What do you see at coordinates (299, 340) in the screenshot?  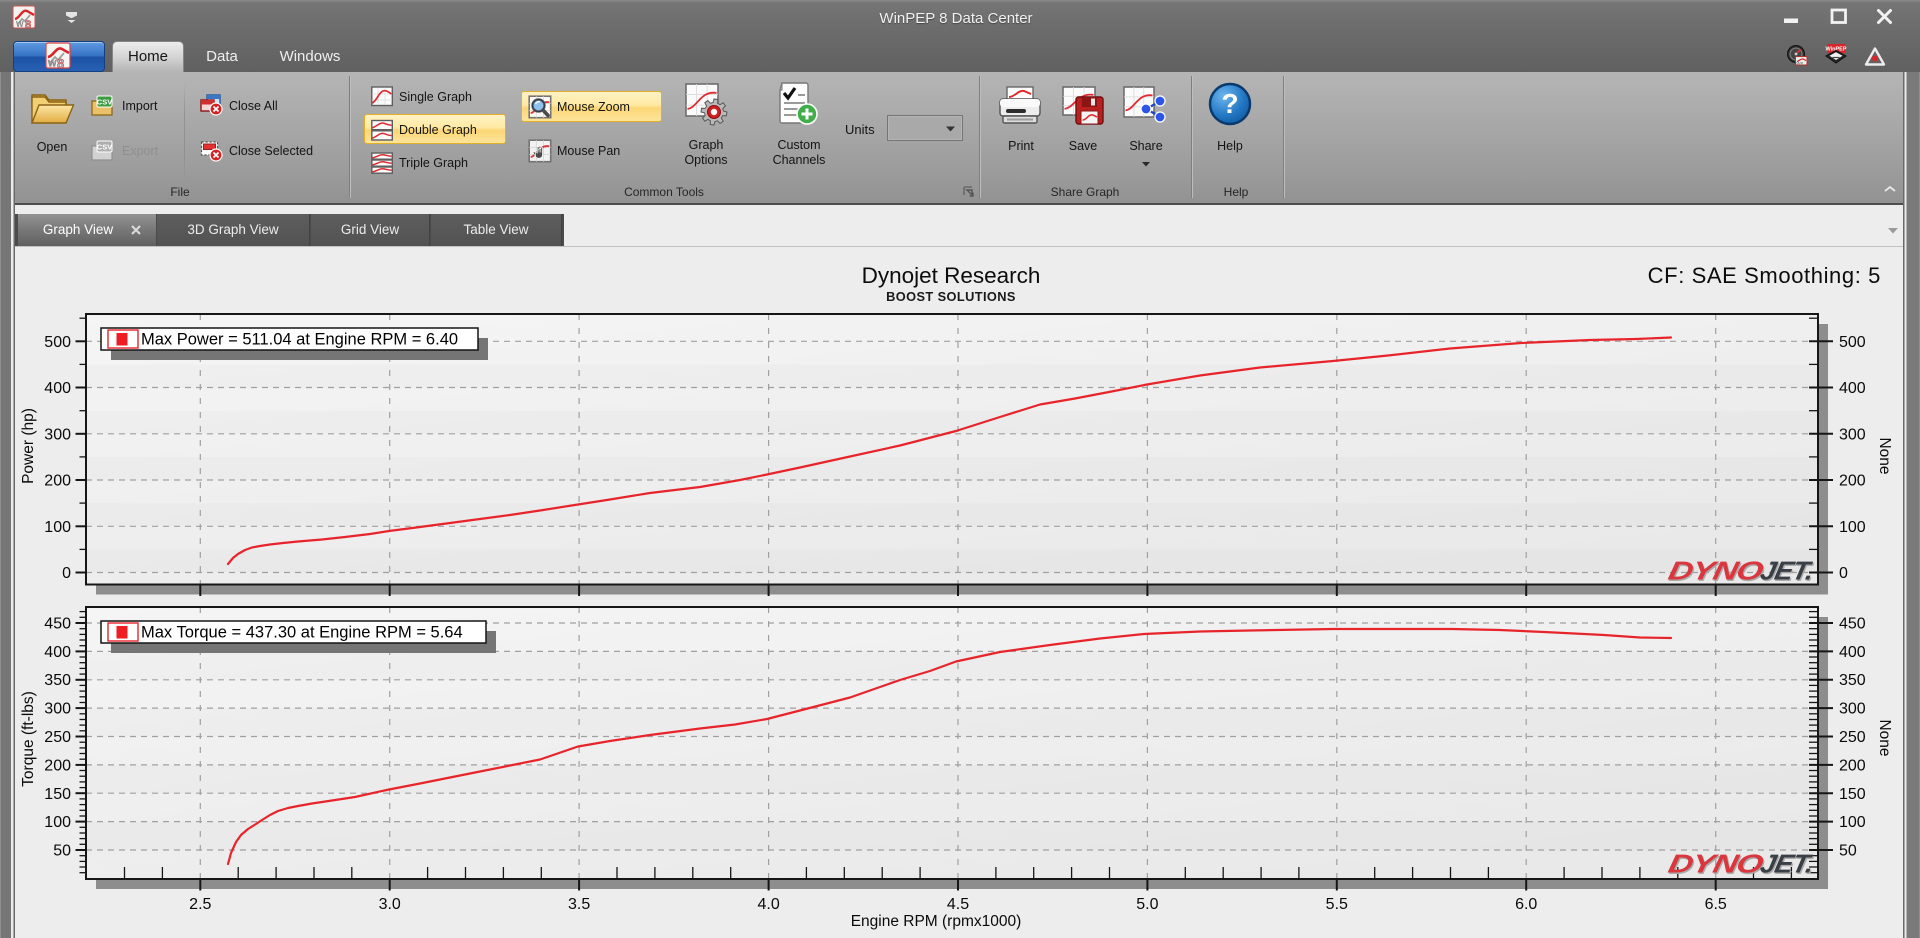 I see `svg-text:Max Power = 511.04 at Engine R: Max Power = 511.04 at Engine RPM = 6.40` at bounding box center [299, 340].